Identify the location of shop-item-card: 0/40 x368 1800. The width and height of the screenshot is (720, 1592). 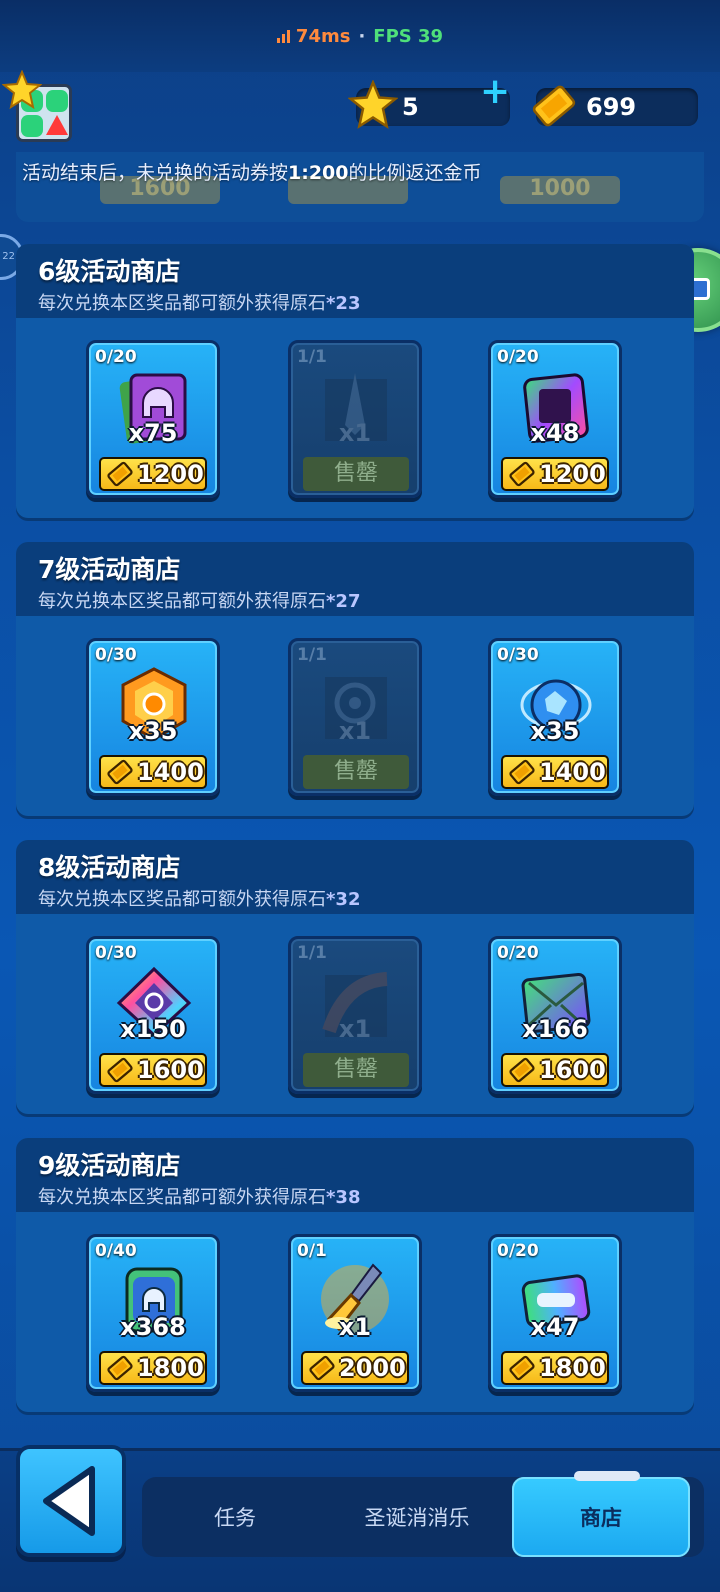
(153, 1313).